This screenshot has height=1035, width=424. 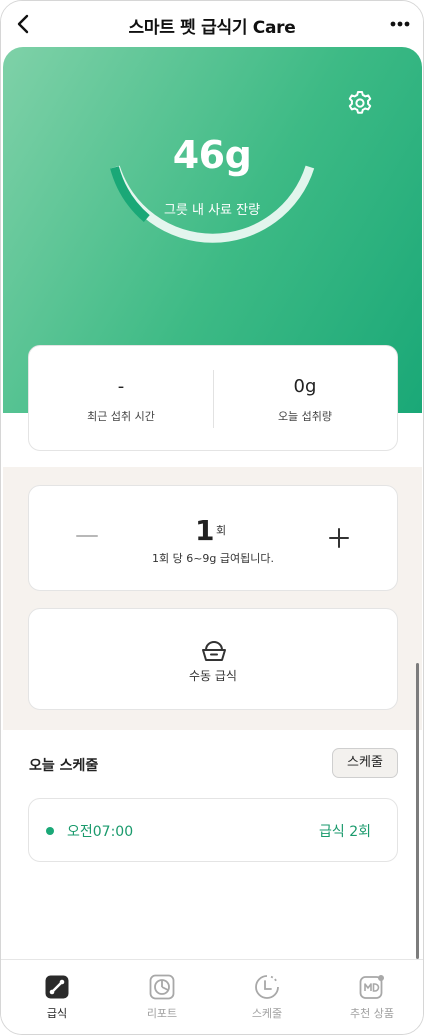 I want to click on feeding-count-description: 1회 당 6~9g 급여됩니다., so click(x=213, y=558).